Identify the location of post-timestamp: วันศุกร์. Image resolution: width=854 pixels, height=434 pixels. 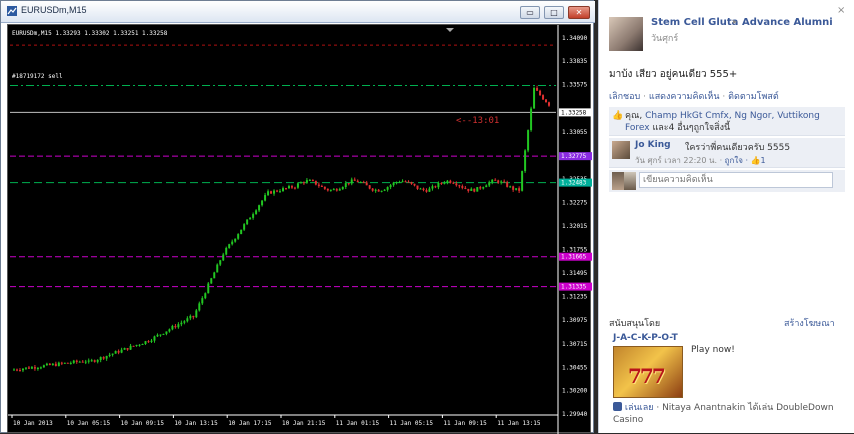
(664, 38).